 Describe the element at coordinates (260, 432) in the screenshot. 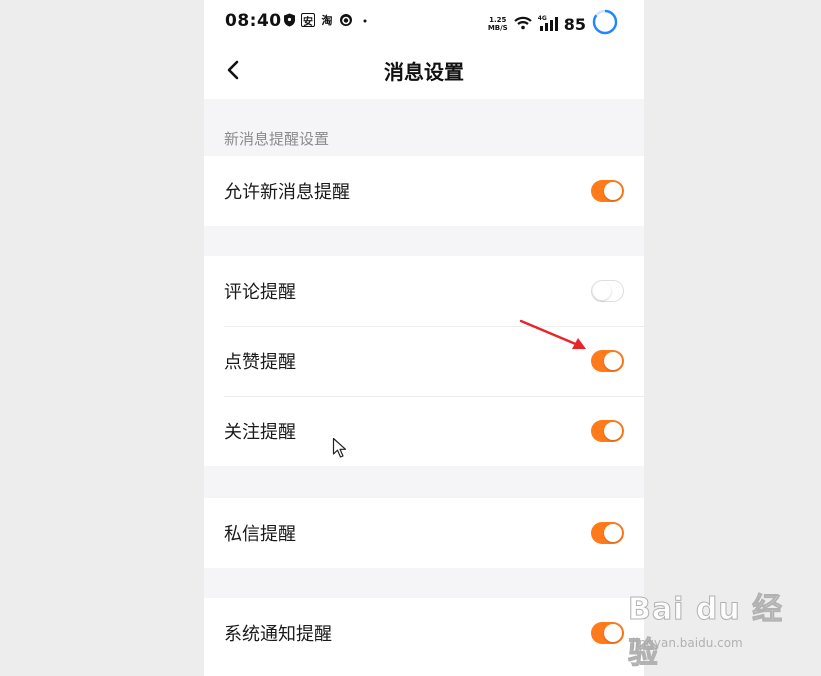

I see `setting-label: 关注提醒` at that location.